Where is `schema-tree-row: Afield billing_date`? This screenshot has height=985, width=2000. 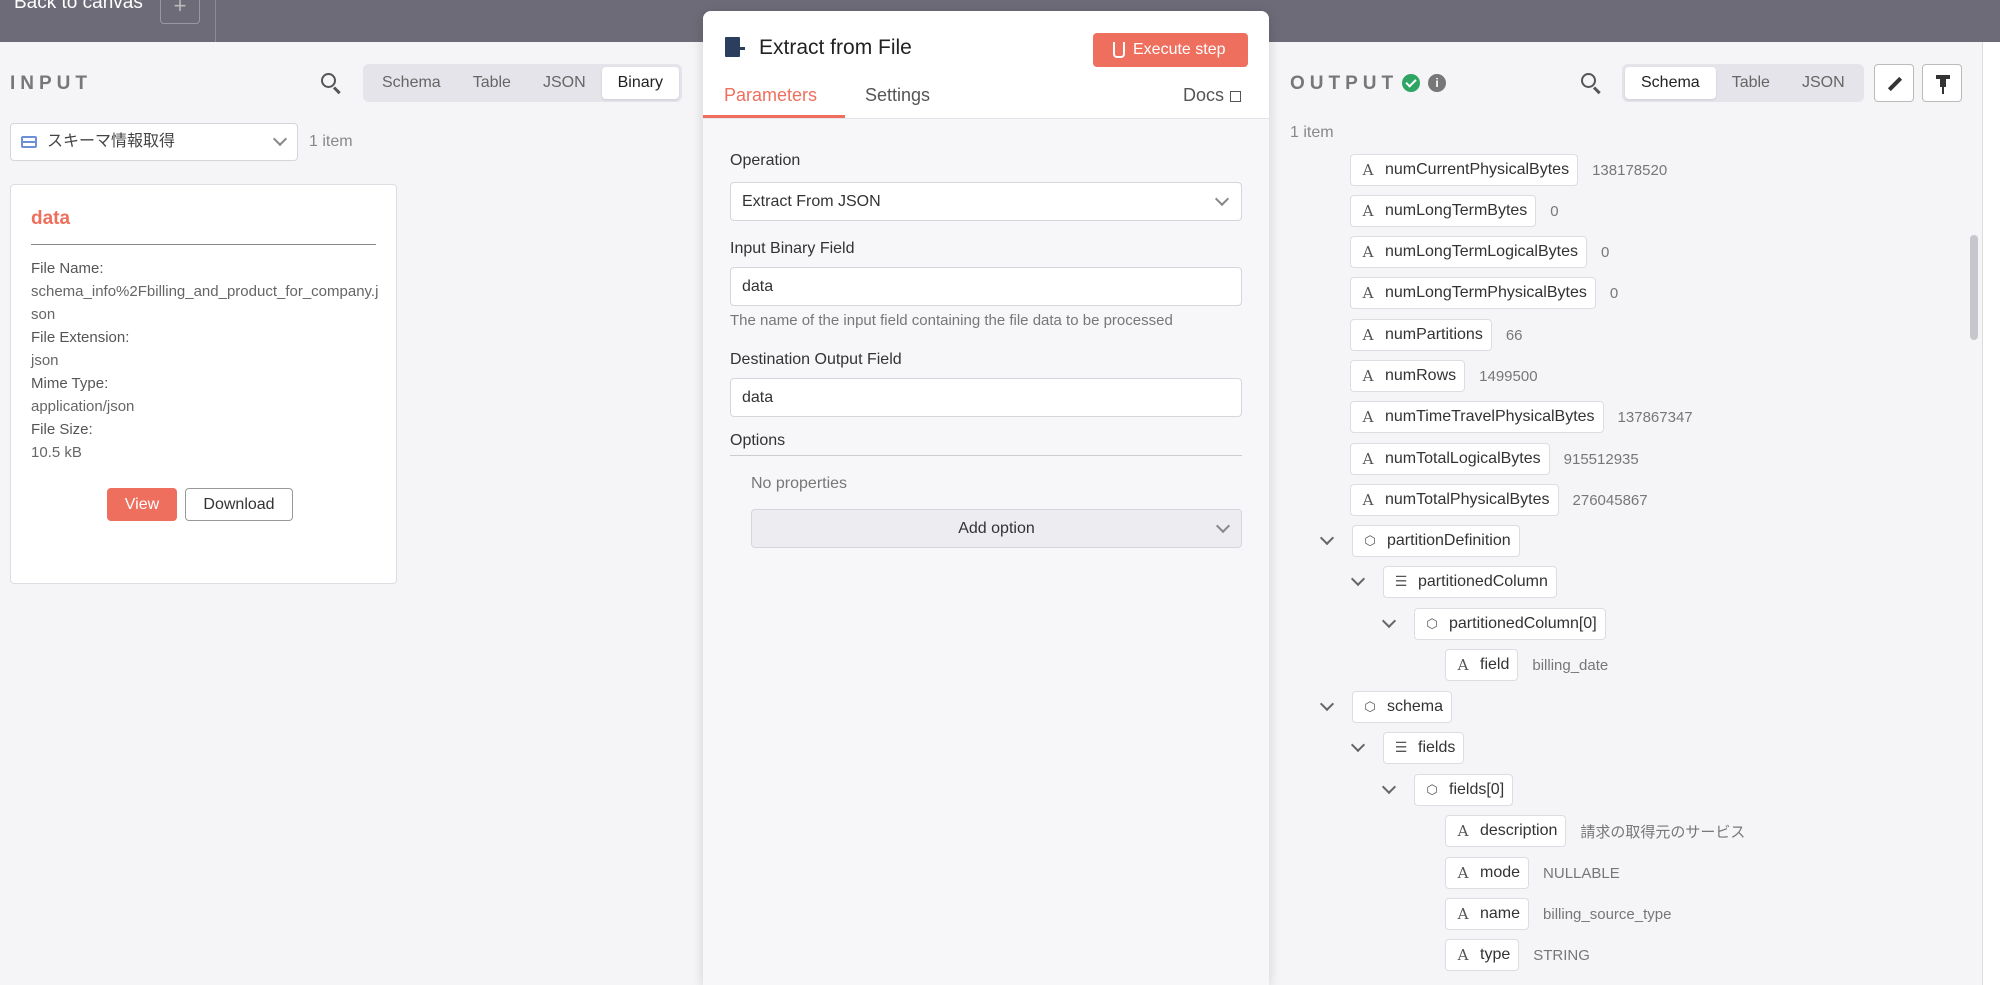
schema-tree-row: Afield billing_date is located at coordinates (1526, 665).